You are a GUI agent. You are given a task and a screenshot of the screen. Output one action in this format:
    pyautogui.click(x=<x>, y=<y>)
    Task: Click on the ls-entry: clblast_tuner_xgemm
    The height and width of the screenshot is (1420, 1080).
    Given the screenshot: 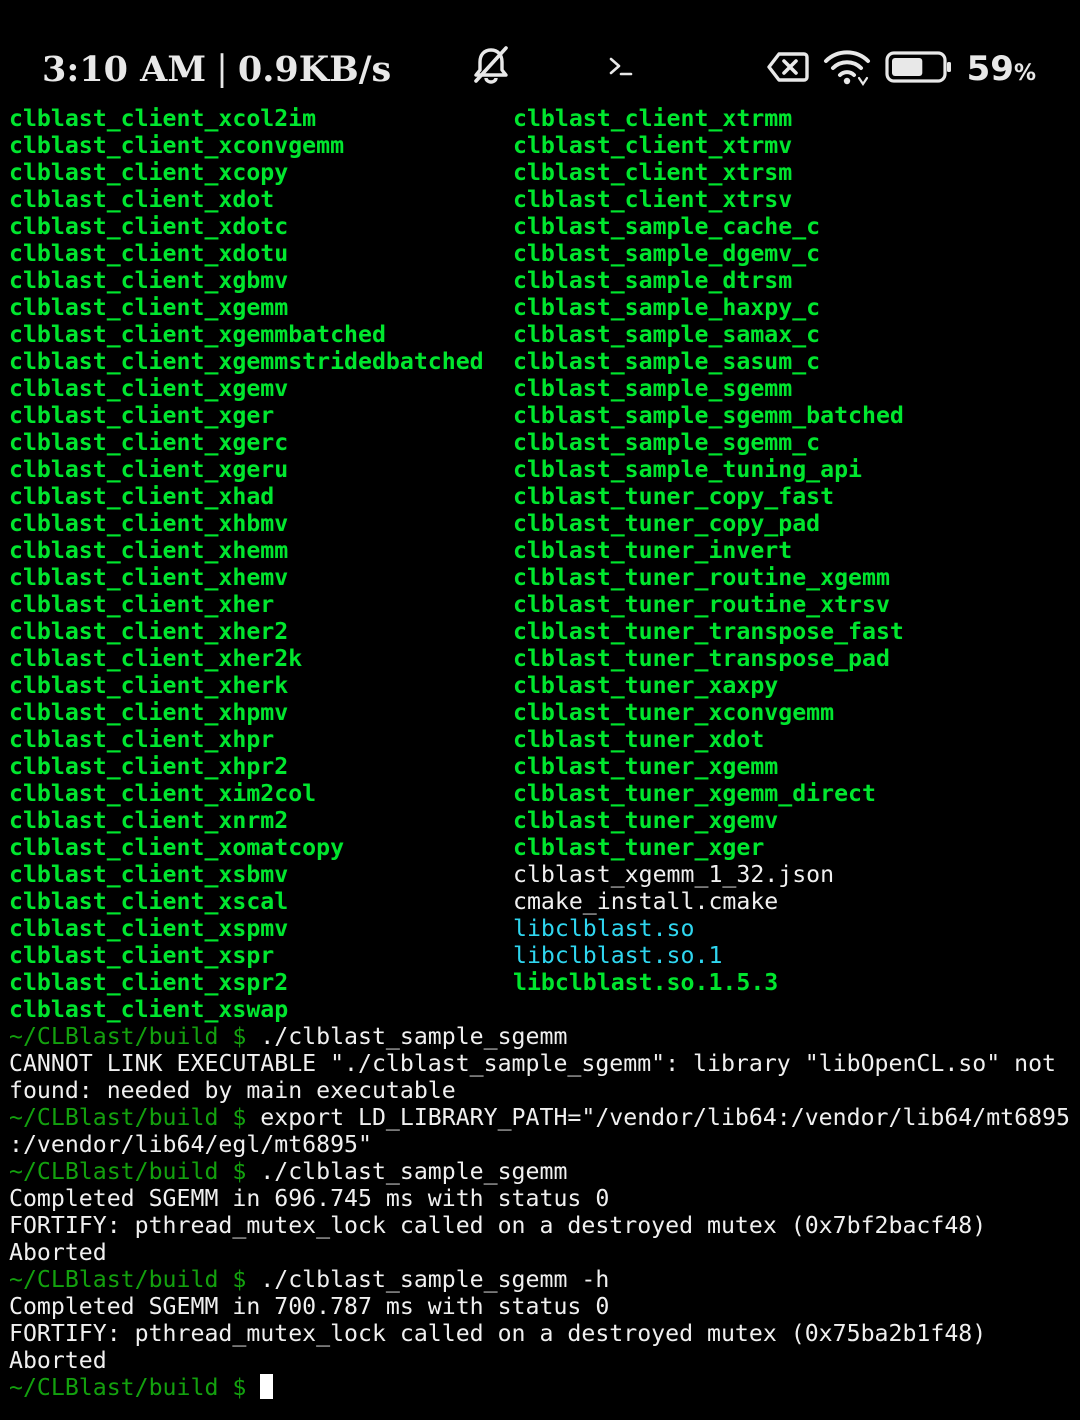 What is the action you would take?
    pyautogui.click(x=646, y=766)
    